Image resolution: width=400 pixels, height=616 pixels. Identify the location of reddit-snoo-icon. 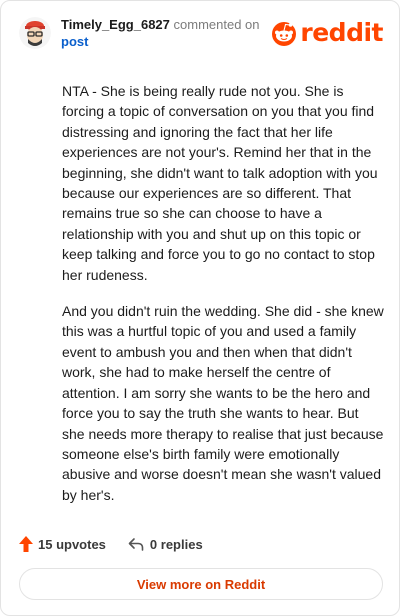
(284, 34).